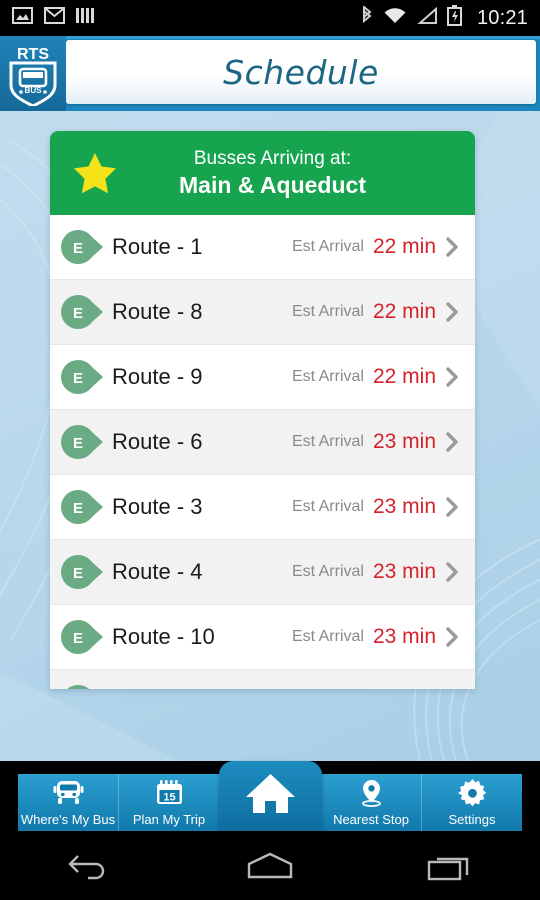 This screenshot has height=900, width=540. I want to click on status-bar-clock: 10:21, so click(502, 17).